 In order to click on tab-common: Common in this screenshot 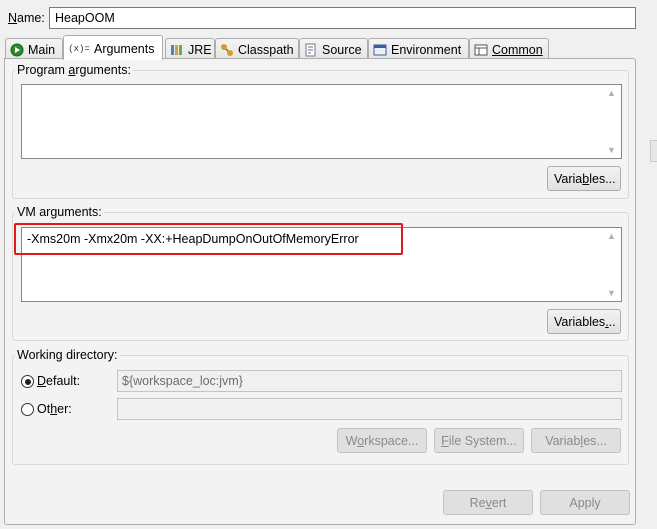, I will do `click(509, 48)`.